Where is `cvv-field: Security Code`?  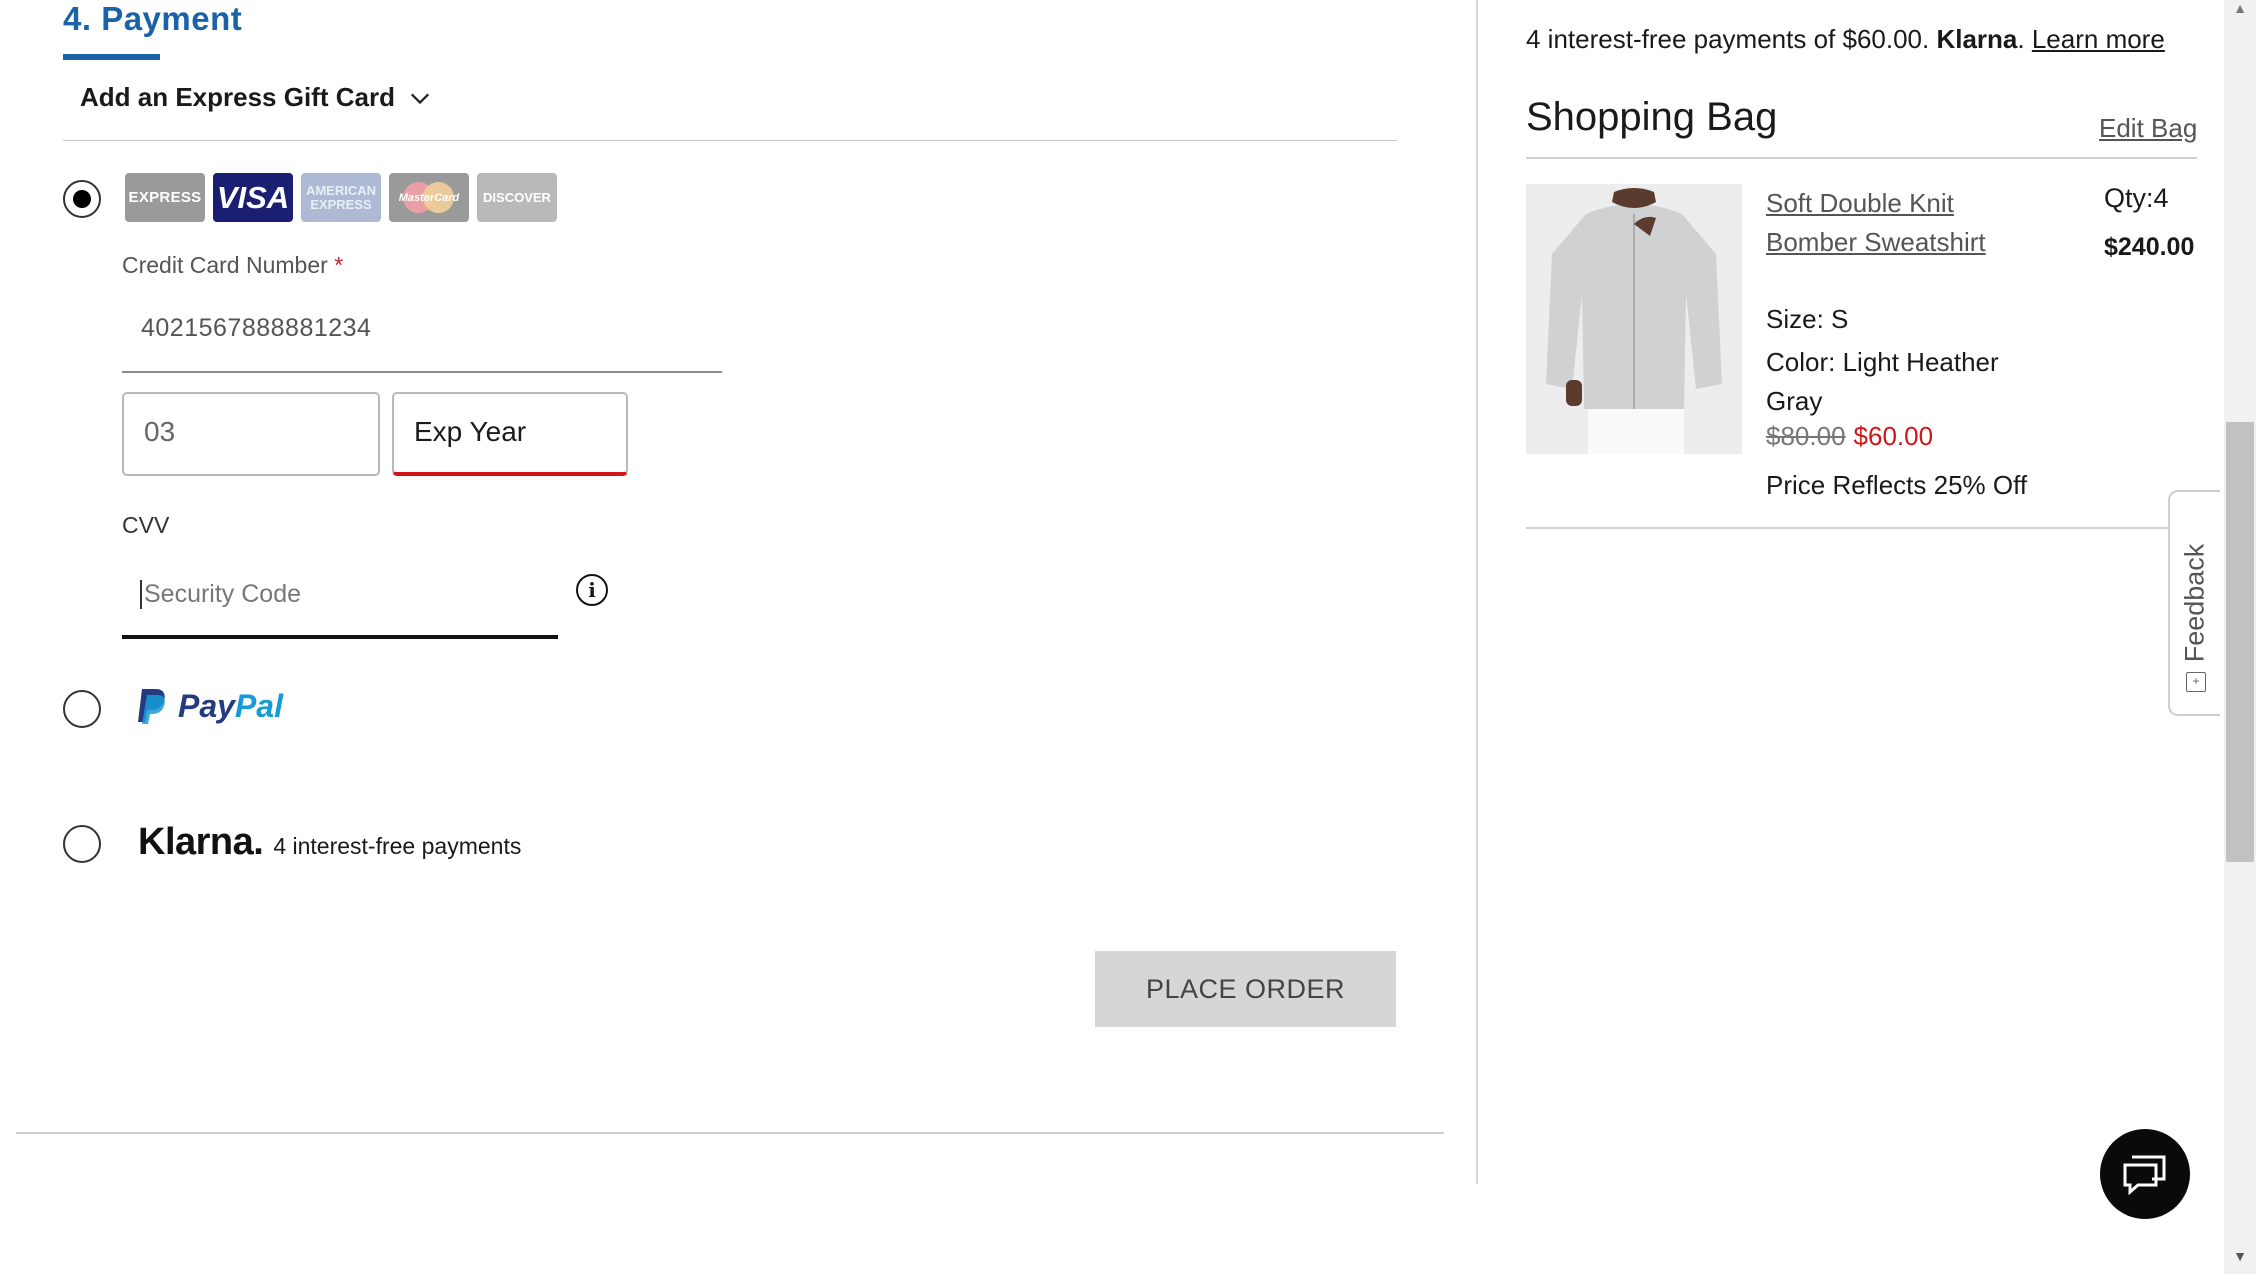 cvv-field: Security Code is located at coordinates (340, 602).